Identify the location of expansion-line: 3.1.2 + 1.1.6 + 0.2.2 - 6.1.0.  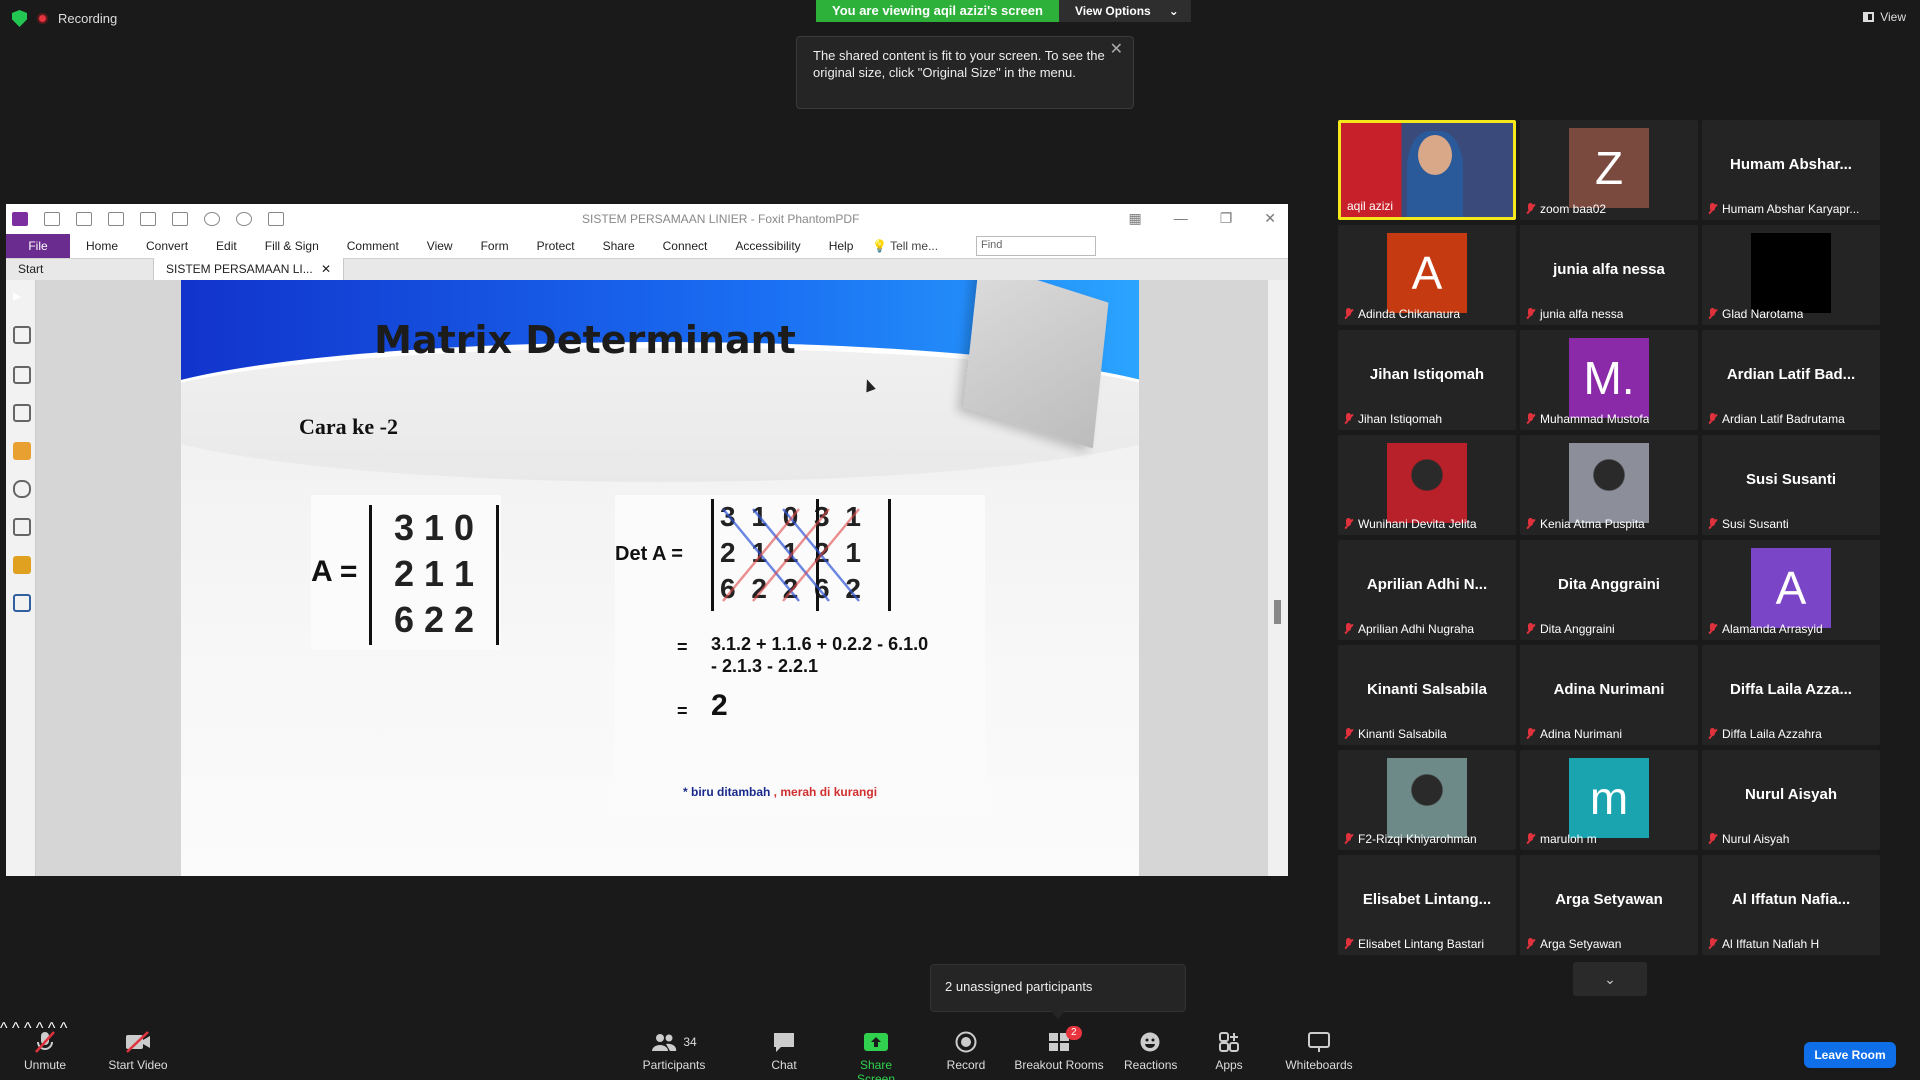
(820, 644).